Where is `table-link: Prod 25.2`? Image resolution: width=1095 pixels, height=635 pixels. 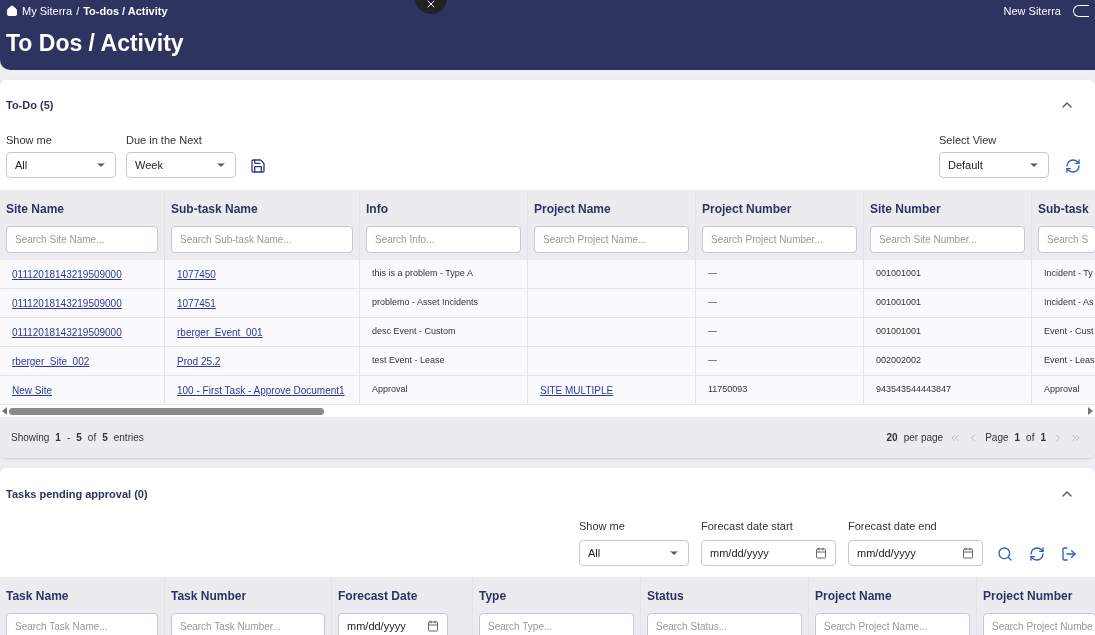 table-link: Prod 25.2 is located at coordinates (199, 361).